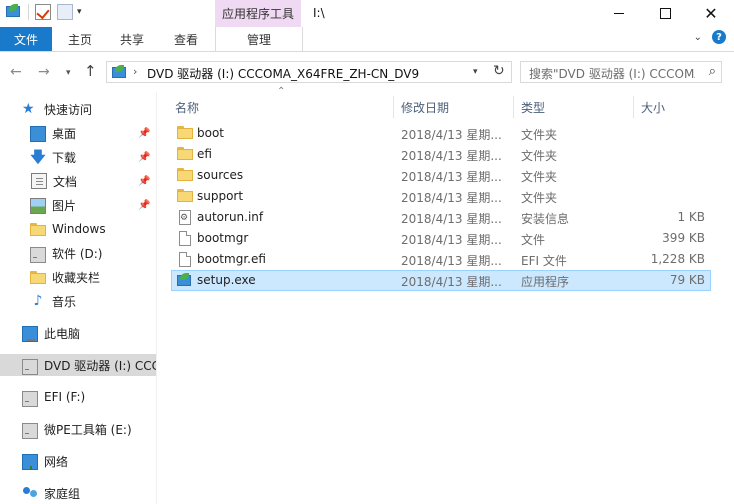  Describe the element at coordinates (90, 71) in the screenshot. I see `up-arrow-icon: ↑` at that location.